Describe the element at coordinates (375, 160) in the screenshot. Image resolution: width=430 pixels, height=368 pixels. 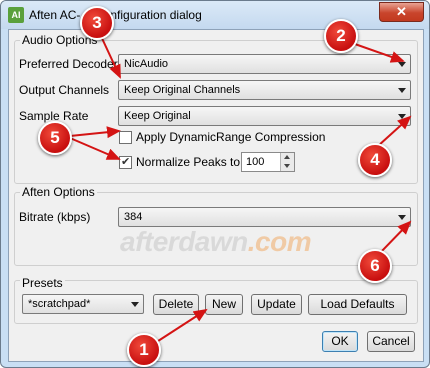
I see `annotation-badge-4: 4` at that location.